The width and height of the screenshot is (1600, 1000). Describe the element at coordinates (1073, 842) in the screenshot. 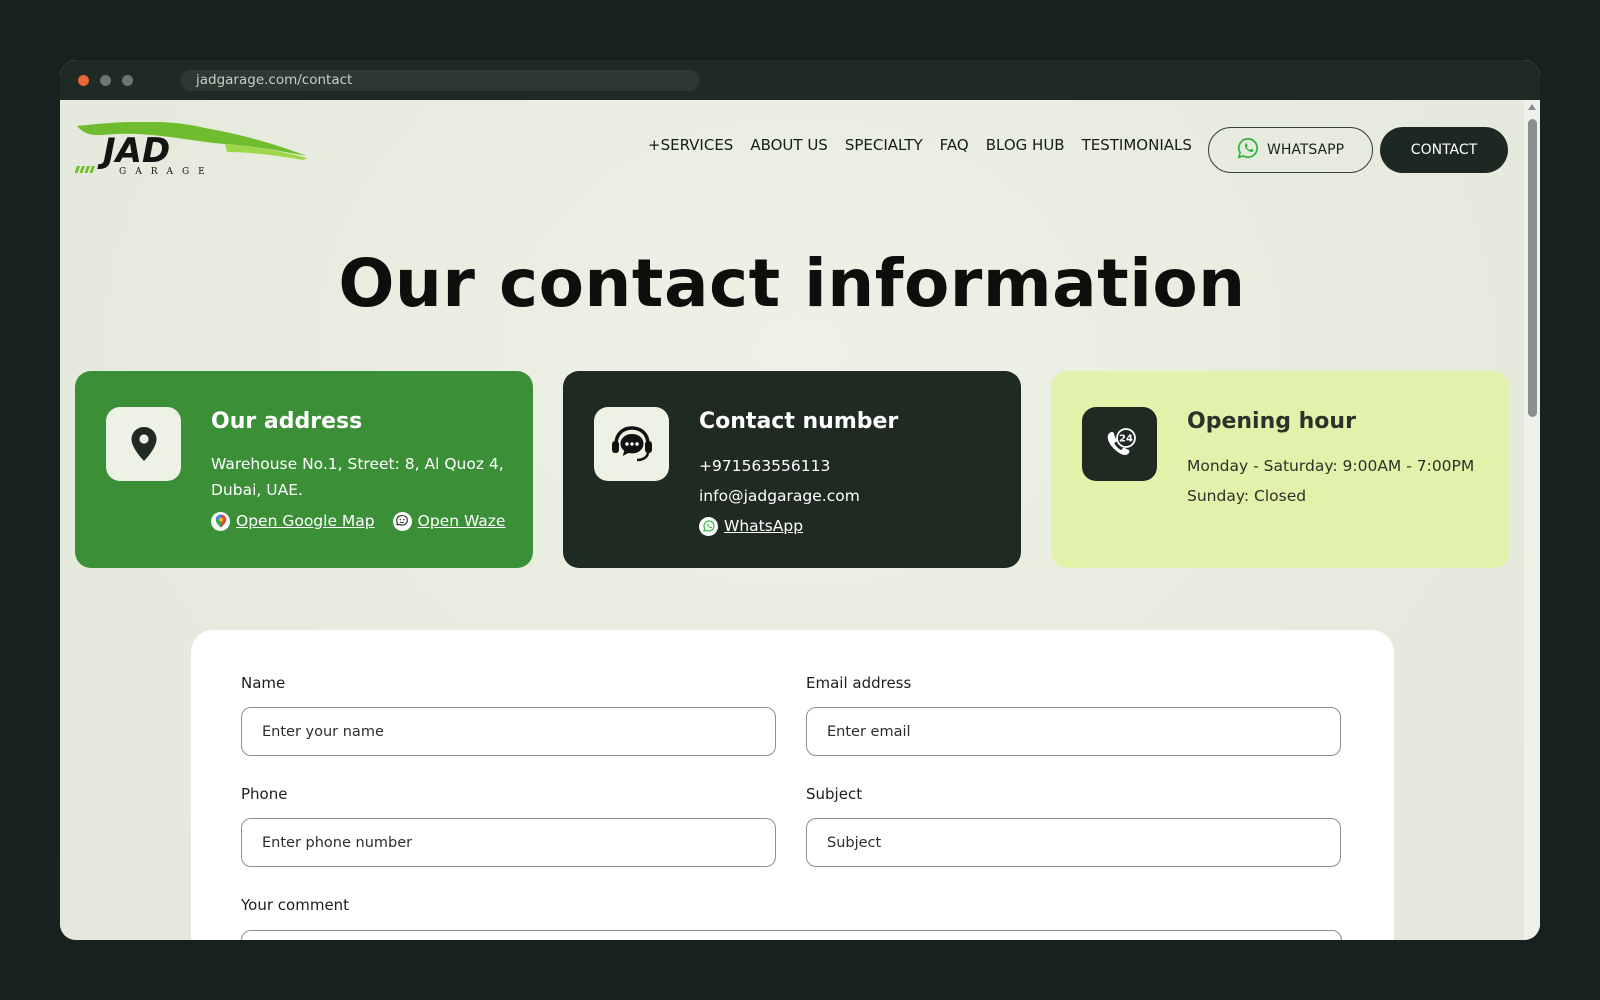

I see `subject-input` at that location.